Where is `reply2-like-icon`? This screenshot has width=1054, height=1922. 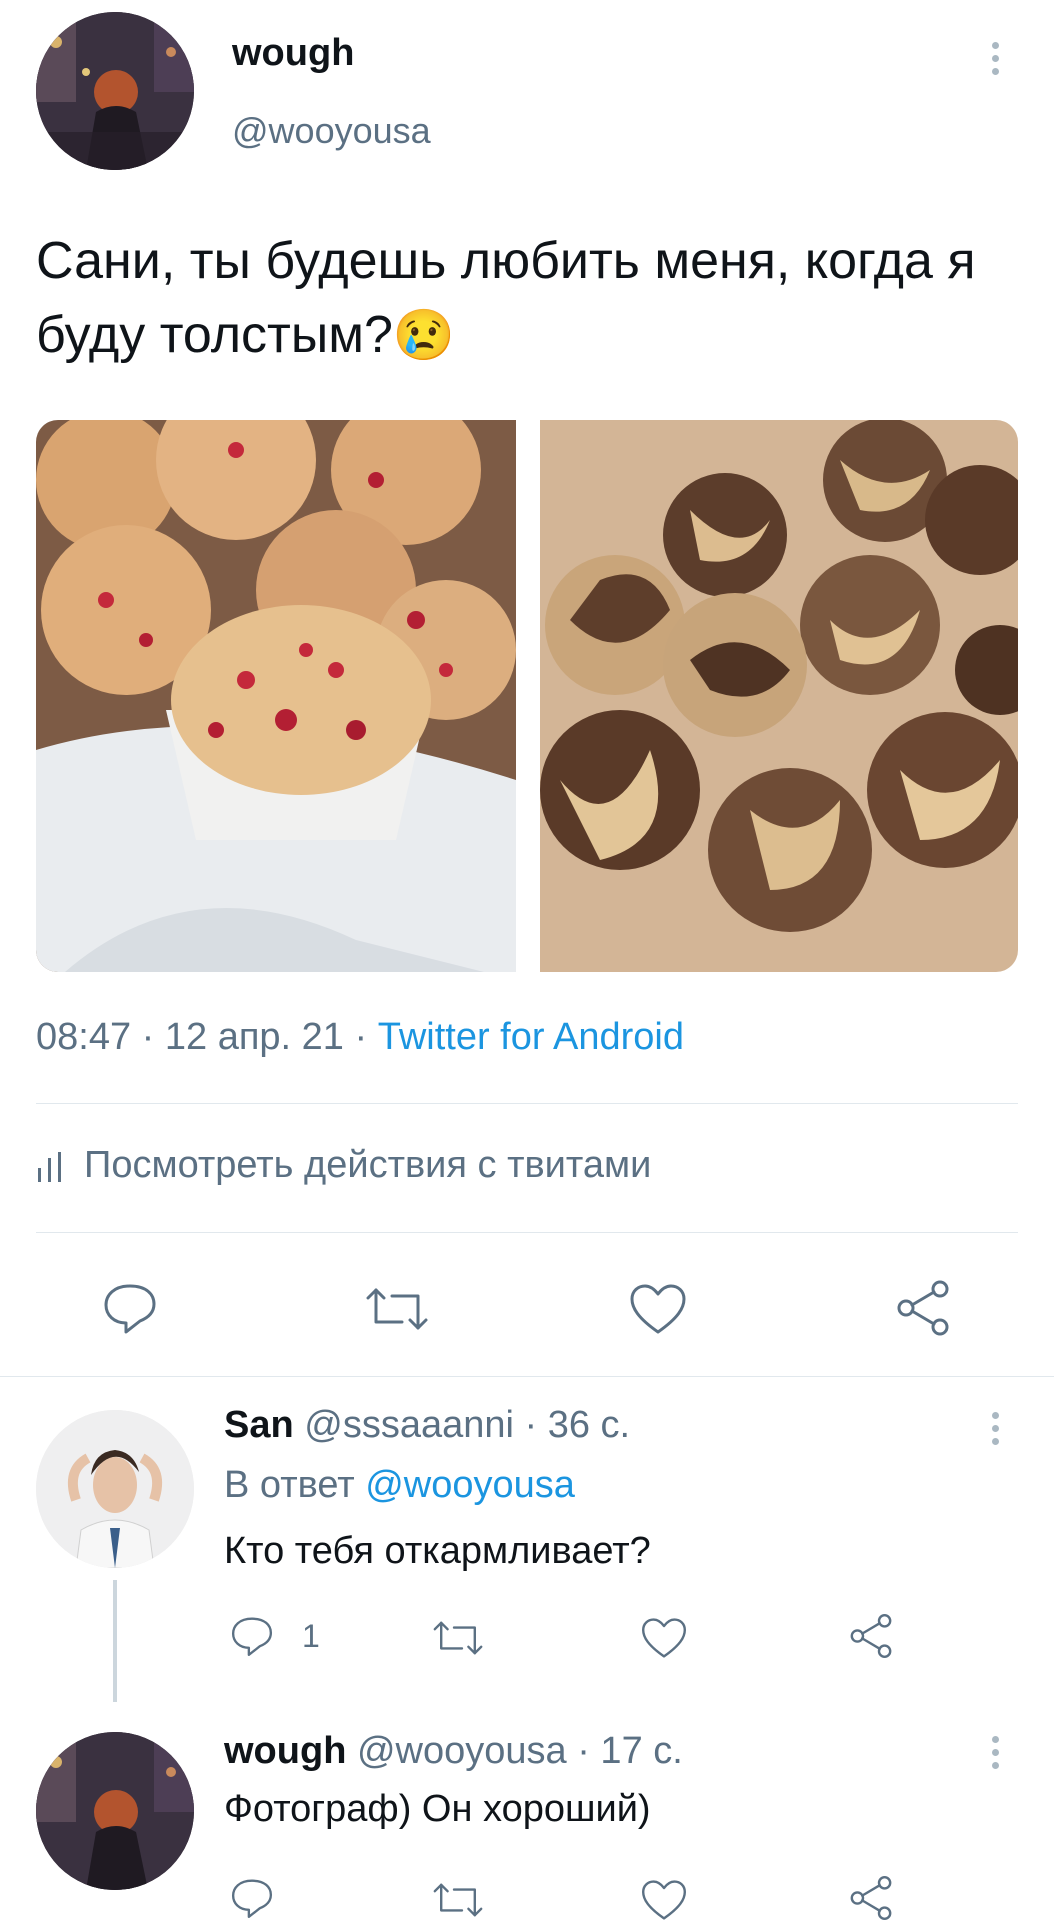 reply2-like-icon is located at coordinates (664, 1900).